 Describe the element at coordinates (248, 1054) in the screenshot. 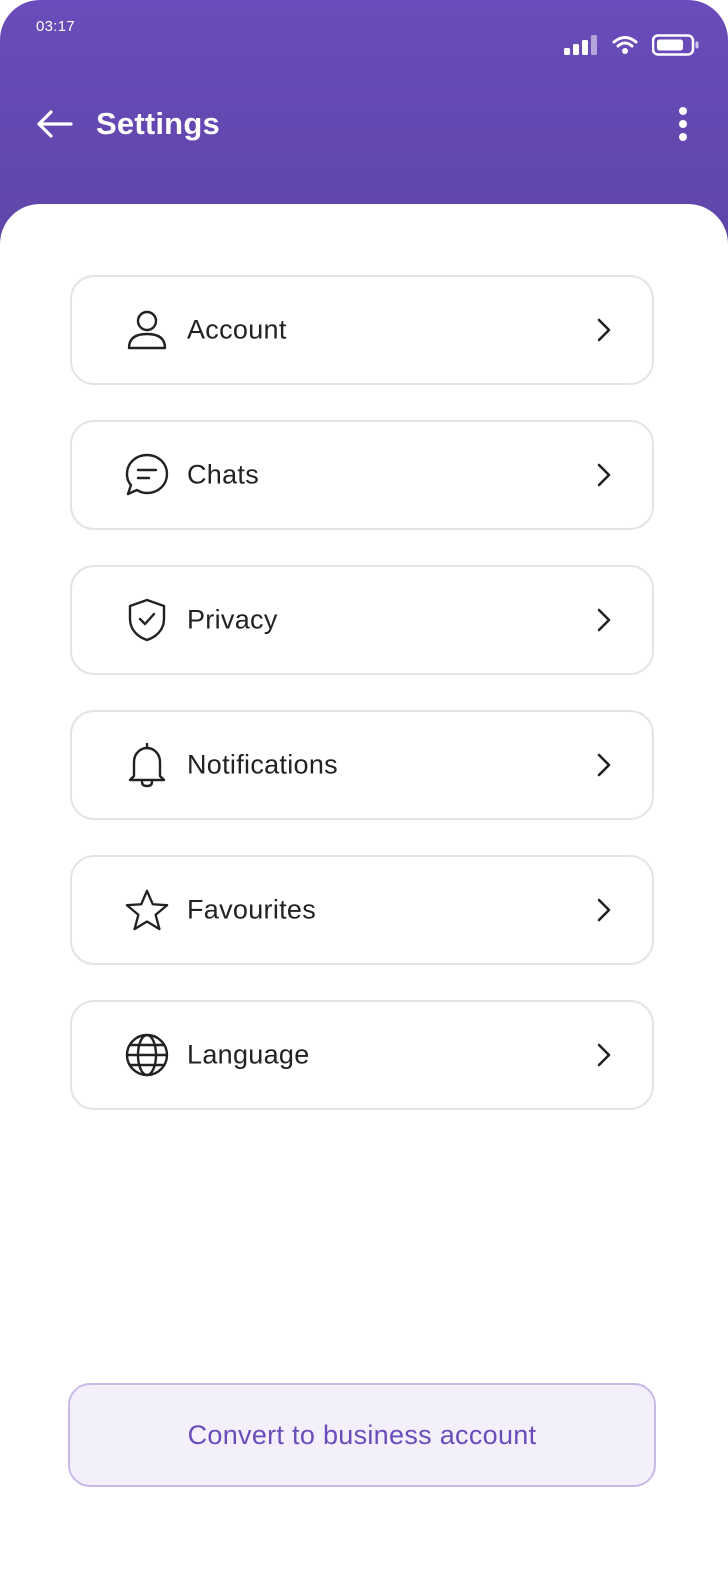

I see `menu-item-label: Language` at that location.